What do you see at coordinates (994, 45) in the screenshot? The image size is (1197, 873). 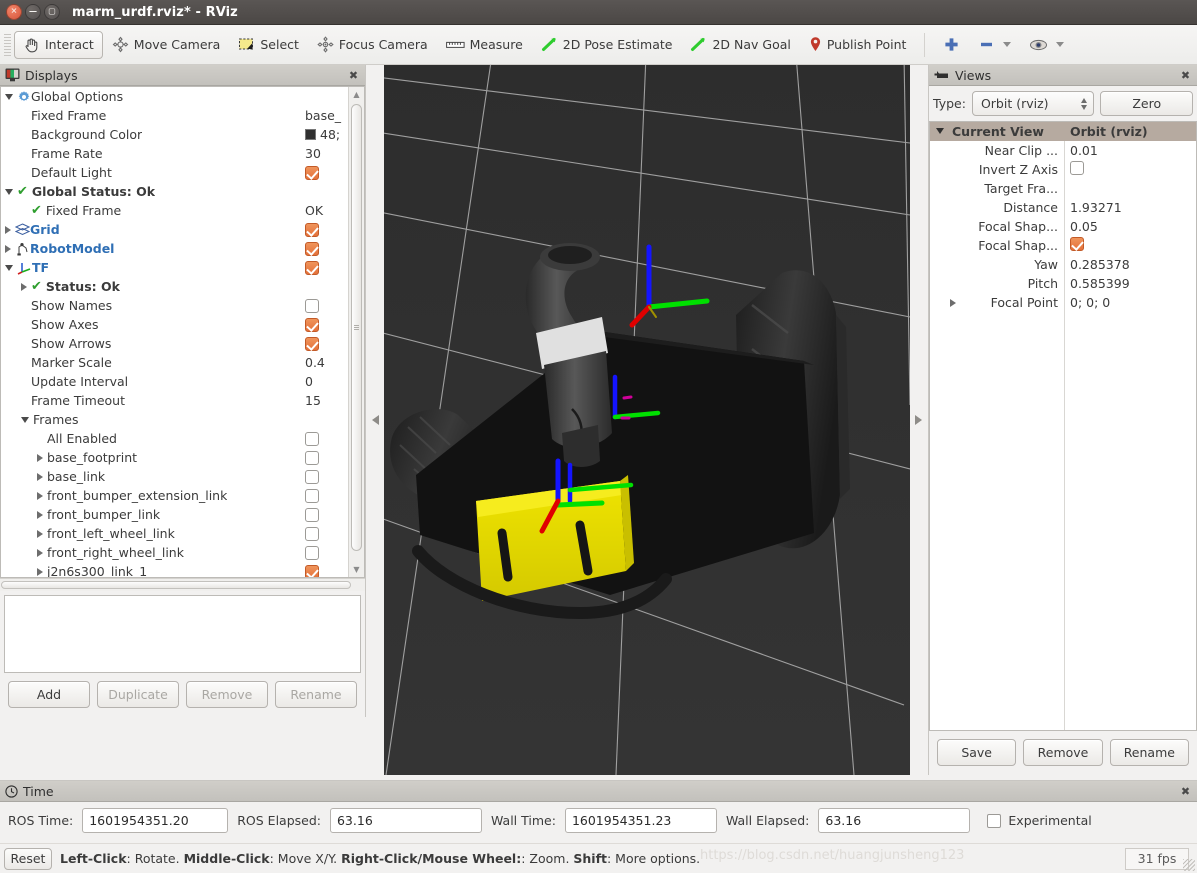 I see `remove-tool-button` at bounding box center [994, 45].